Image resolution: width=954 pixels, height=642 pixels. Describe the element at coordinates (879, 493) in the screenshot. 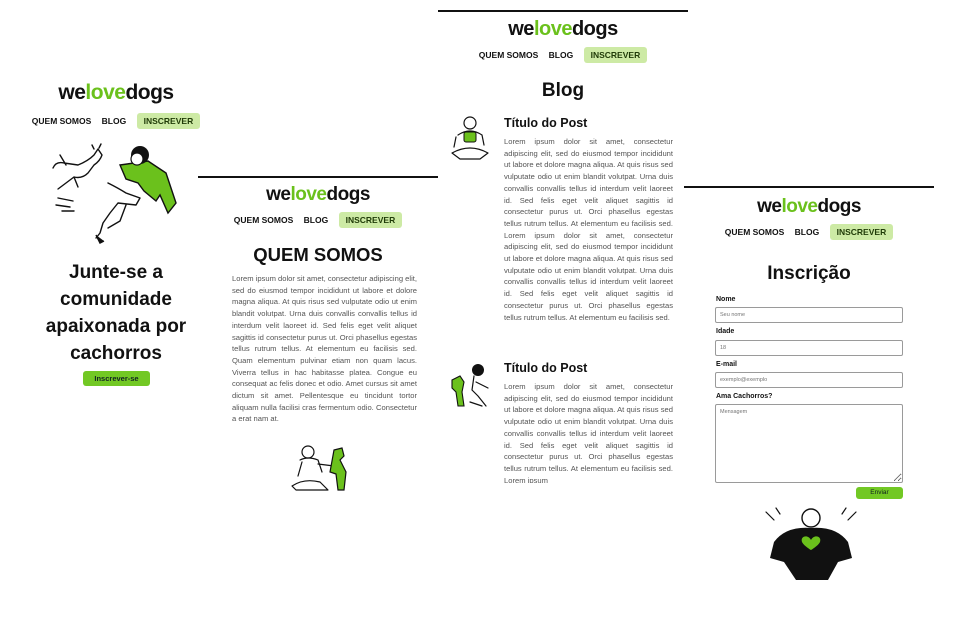

I see `submit-button: Enviar` at that location.